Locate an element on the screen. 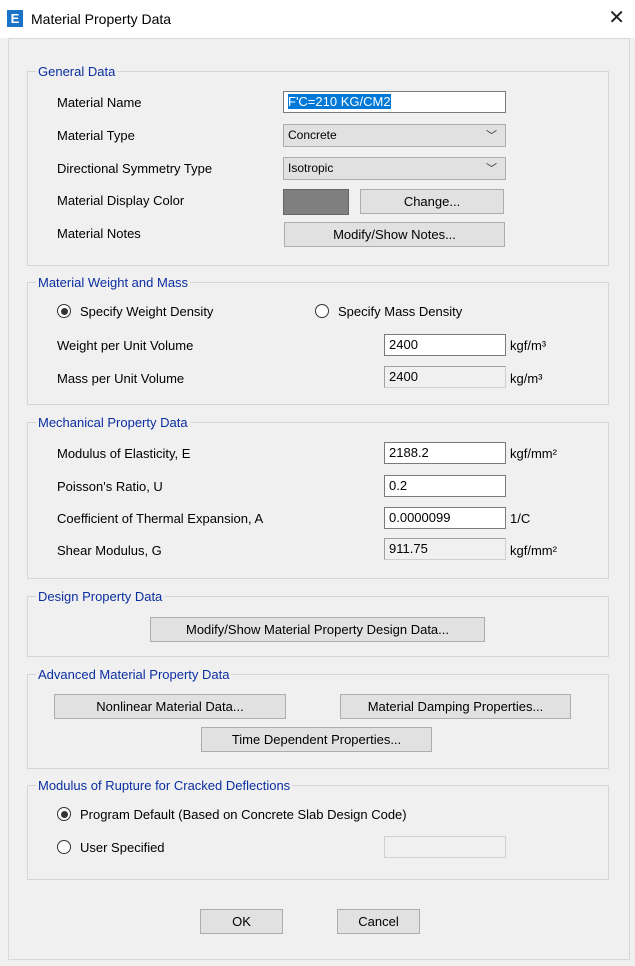 This screenshot has height=966, width=635. thermal-expansion-input: 0.0000099 is located at coordinates (445, 518).